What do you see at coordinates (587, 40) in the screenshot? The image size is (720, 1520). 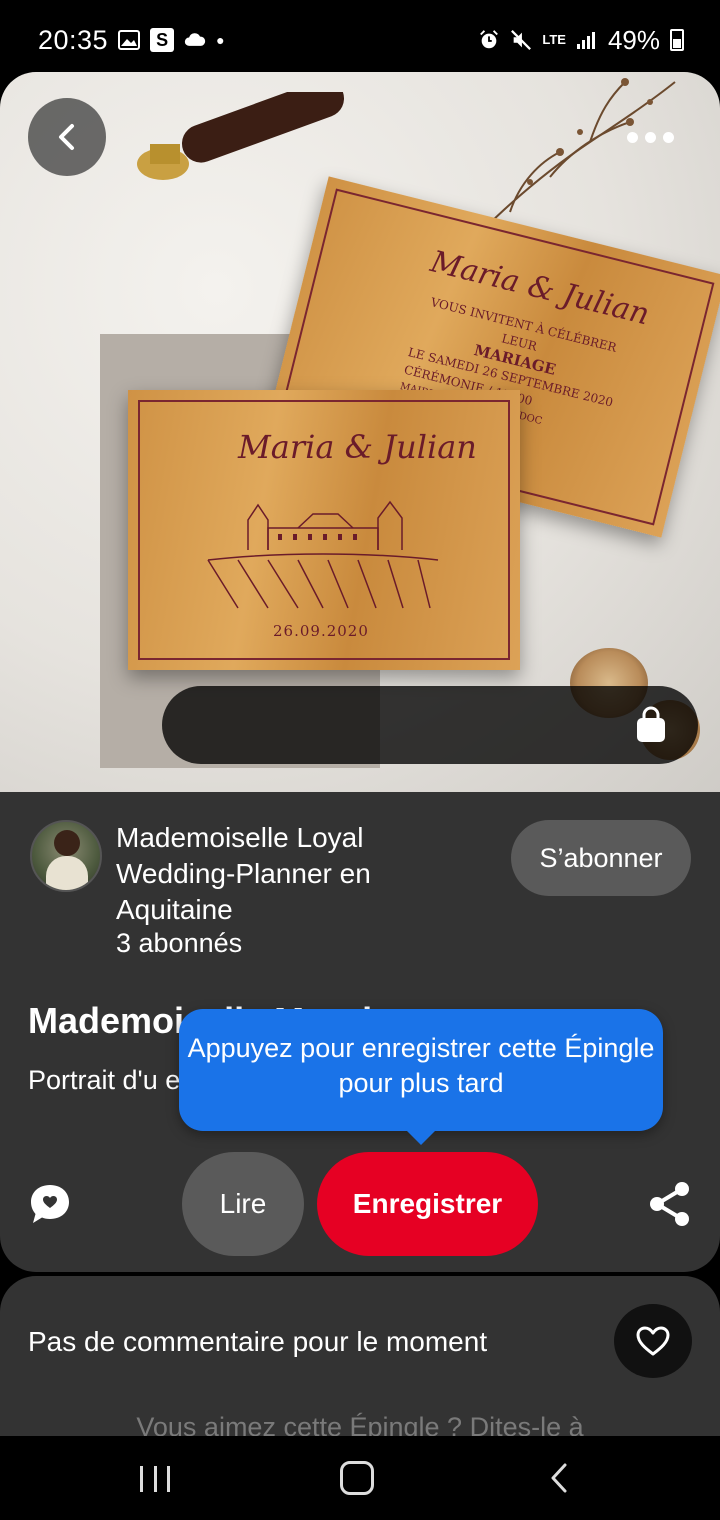 I see `signal-icon` at bounding box center [587, 40].